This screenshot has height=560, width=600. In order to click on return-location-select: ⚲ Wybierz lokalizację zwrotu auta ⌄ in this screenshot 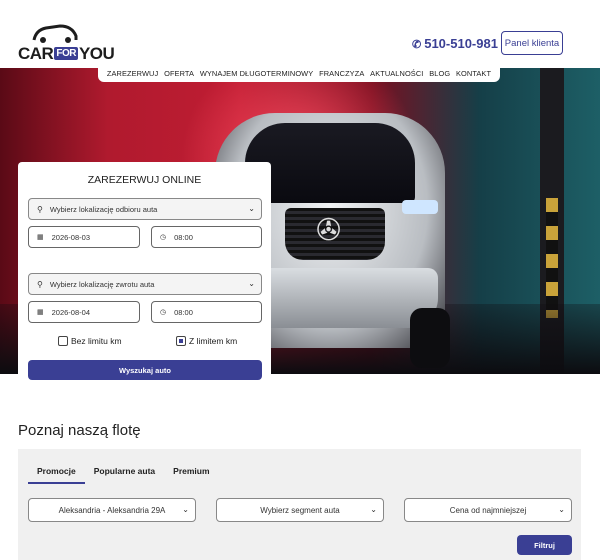, I will do `click(145, 284)`.